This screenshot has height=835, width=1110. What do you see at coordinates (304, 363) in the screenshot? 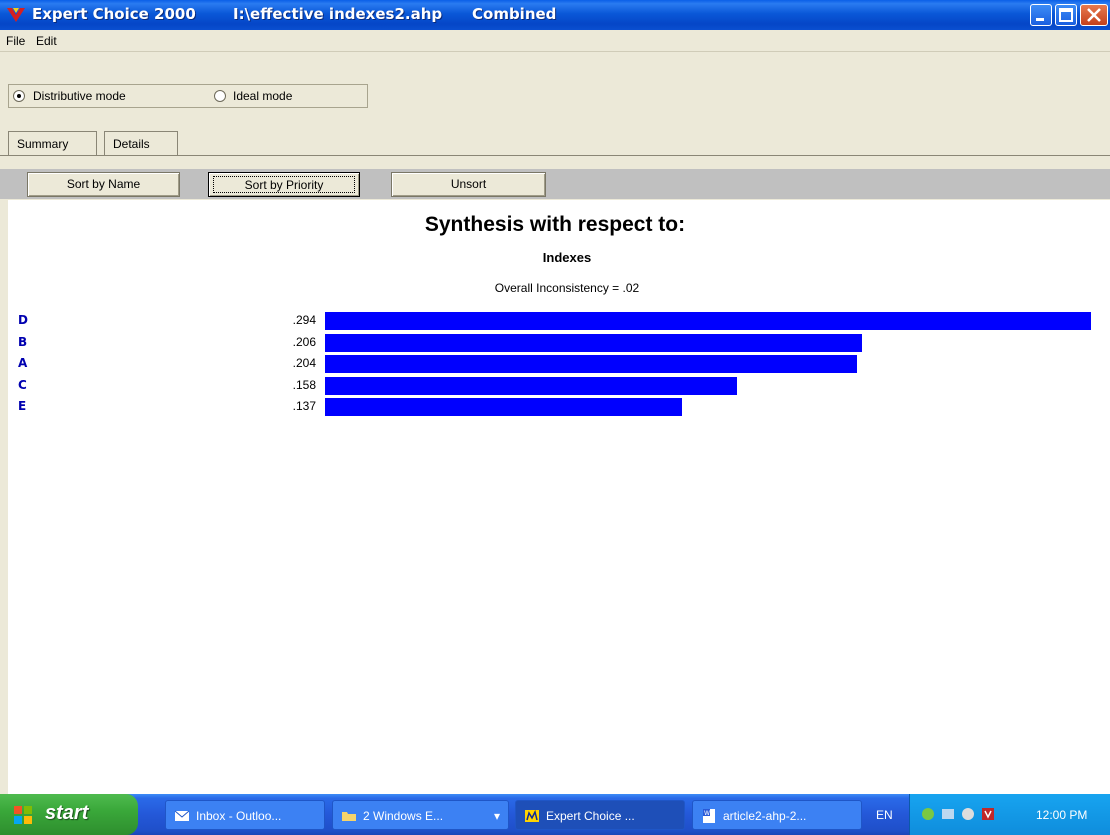
I see `priority-value-a: .204` at bounding box center [304, 363].